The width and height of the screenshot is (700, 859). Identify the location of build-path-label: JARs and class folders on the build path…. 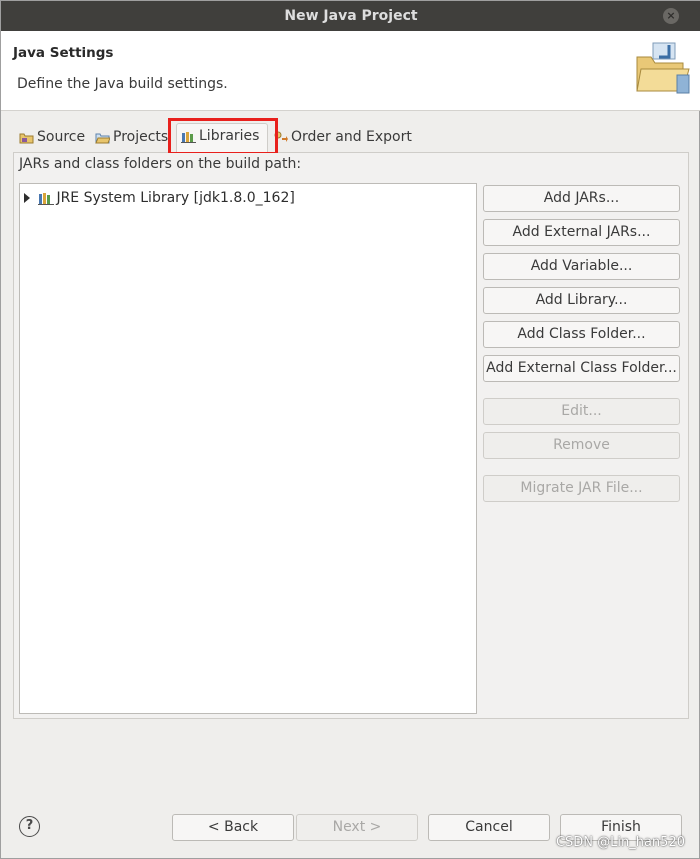
(160, 164).